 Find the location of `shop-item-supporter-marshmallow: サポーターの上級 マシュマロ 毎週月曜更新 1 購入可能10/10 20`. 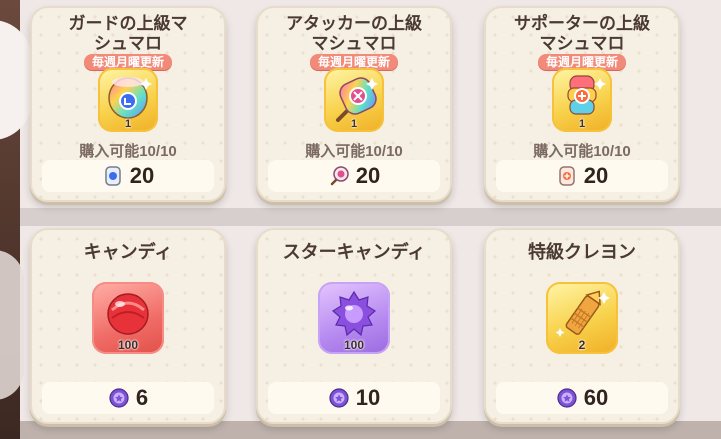

shop-item-supporter-marshmallow: サポーターの上級 マシュマロ 毎週月曜更新 1 購入可能10/10 20 is located at coordinates (582, 104).